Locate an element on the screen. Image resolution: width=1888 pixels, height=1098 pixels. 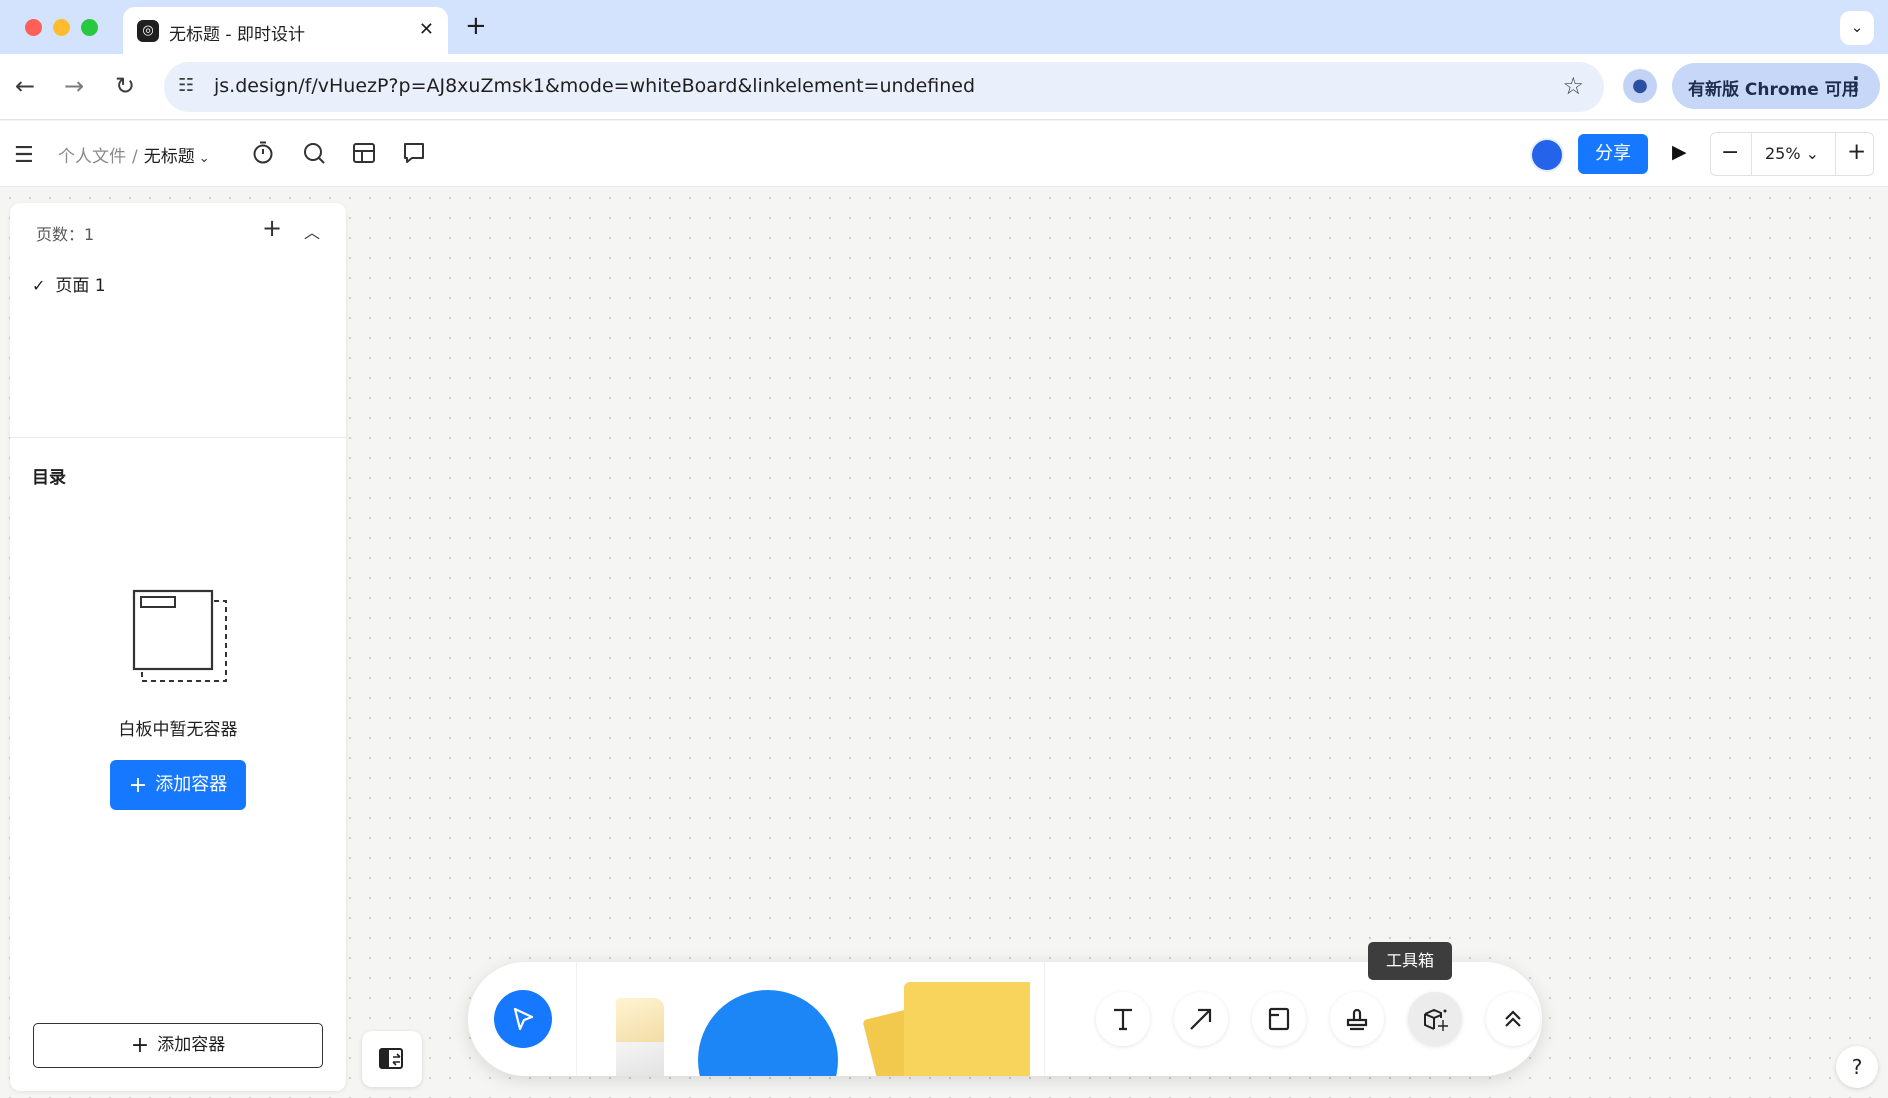
select-tool is located at coordinates (523, 1019).